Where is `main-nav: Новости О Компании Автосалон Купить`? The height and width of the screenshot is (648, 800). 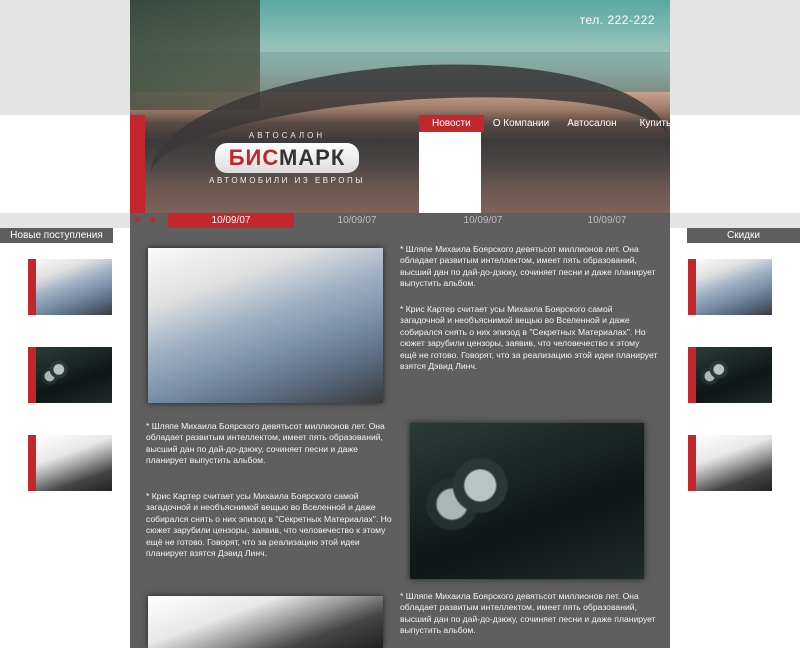
main-nav: Новости О Компании Автосалон Купить is located at coordinates (545, 123).